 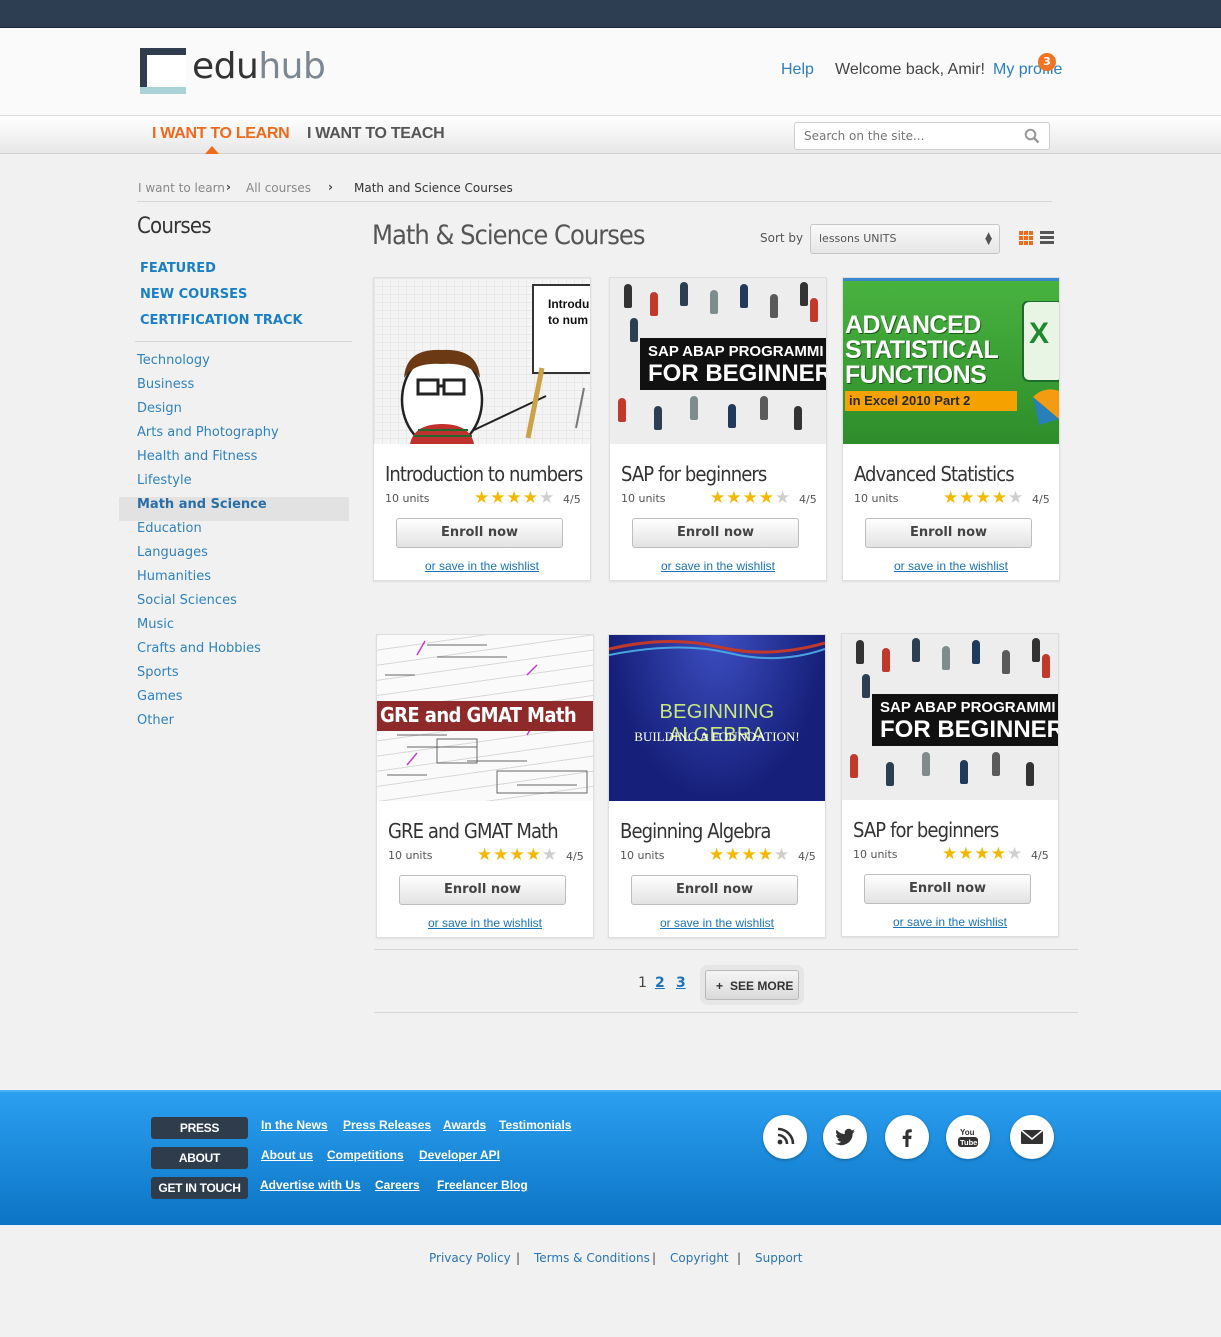 What do you see at coordinates (752, 985) in the screenshot?
I see `see-more-button: + SEE MORE` at bounding box center [752, 985].